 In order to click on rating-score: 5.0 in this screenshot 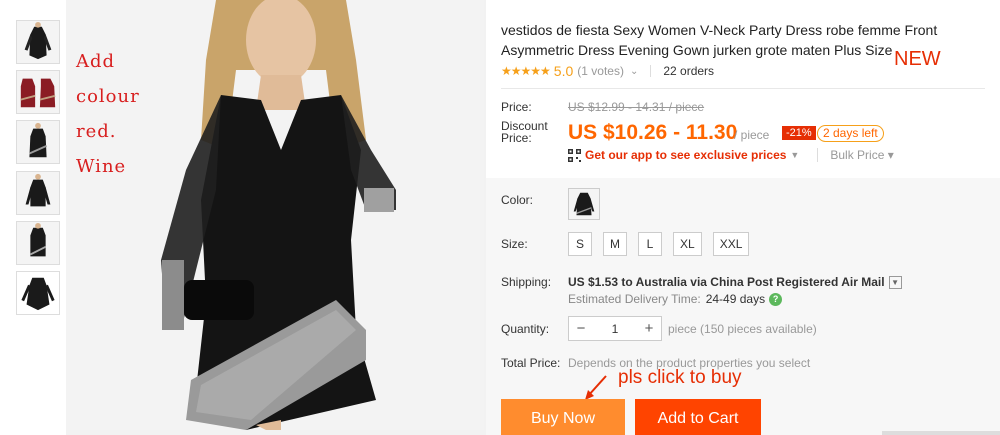, I will do `click(563, 71)`.